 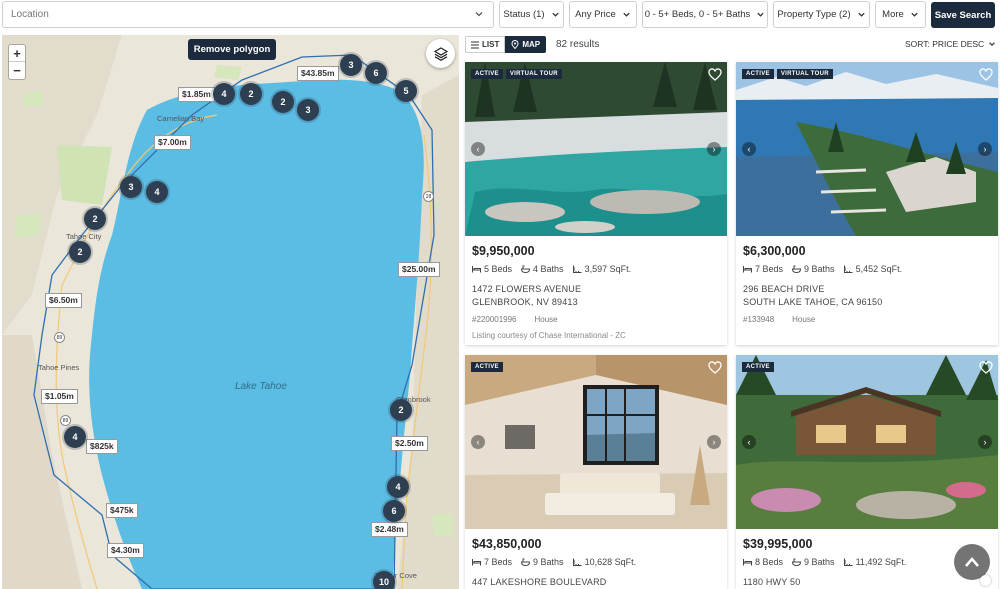 I want to click on listing-price: $43,850,000, so click(x=507, y=544).